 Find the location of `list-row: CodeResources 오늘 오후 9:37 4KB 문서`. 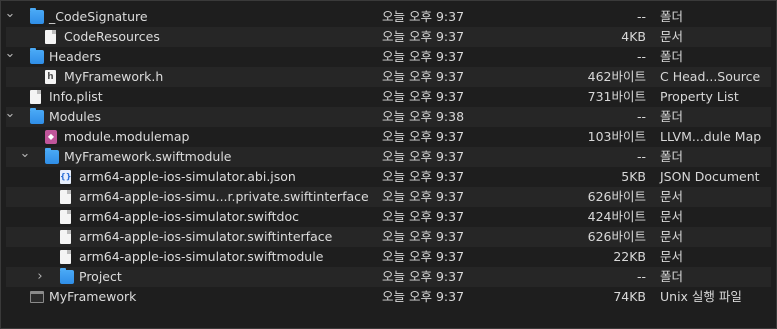

list-row: CodeResources 오늘 오후 9:37 4KB 문서 is located at coordinates (388, 37).